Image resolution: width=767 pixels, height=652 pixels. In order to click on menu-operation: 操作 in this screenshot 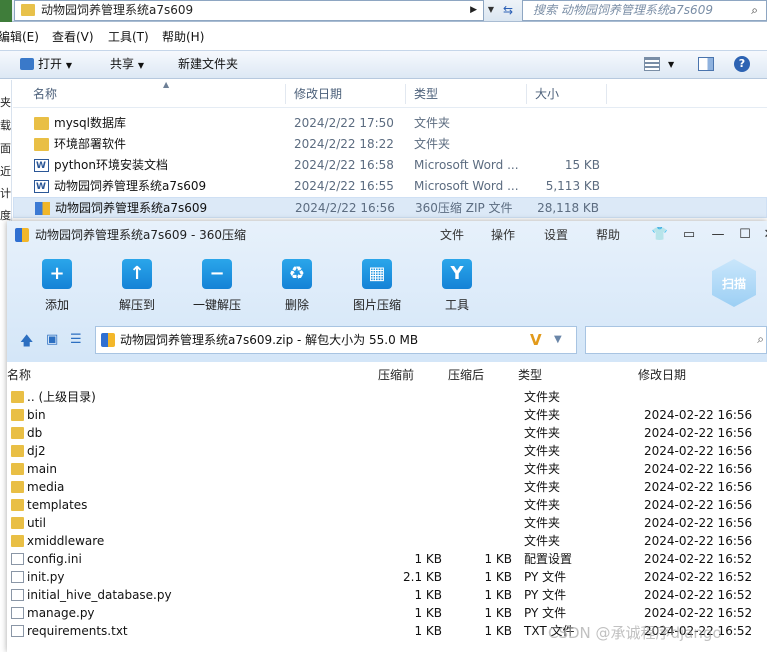, I will do `click(503, 235)`.